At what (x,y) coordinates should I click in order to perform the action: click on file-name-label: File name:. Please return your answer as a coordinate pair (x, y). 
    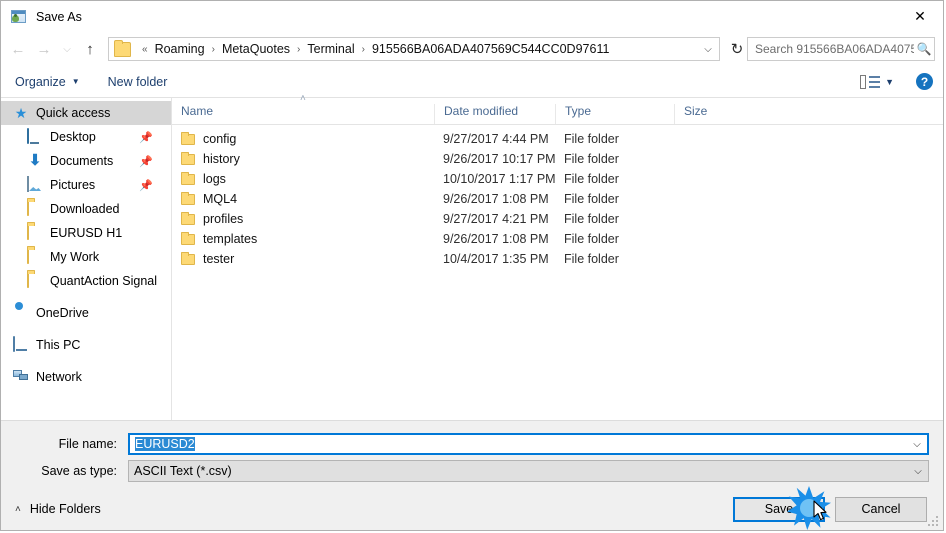
    Looking at the image, I should click on (87, 444).